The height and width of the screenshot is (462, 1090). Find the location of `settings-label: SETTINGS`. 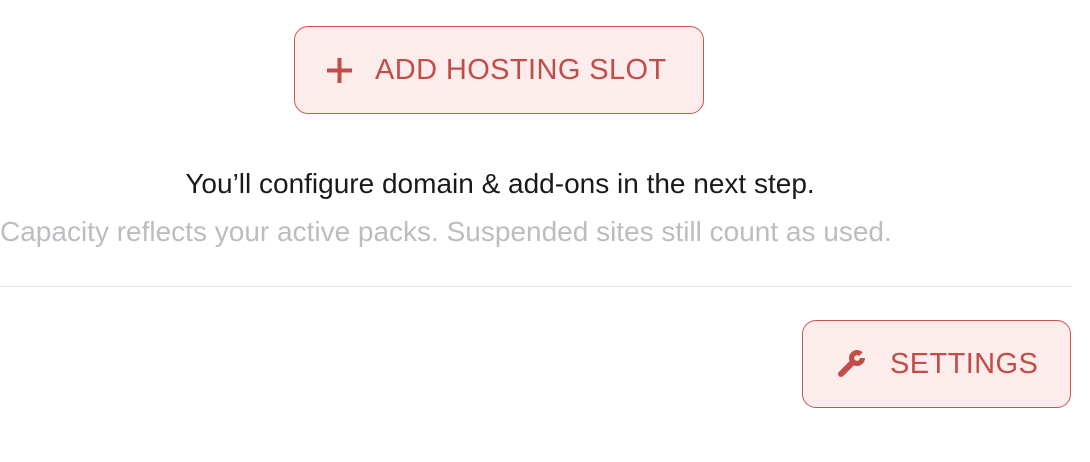

settings-label: SETTINGS is located at coordinates (964, 363).